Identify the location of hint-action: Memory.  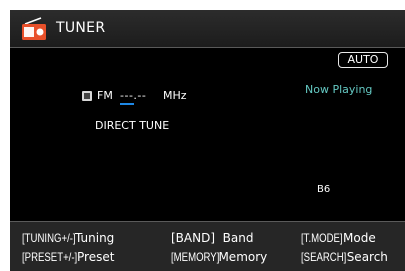
(243, 257).